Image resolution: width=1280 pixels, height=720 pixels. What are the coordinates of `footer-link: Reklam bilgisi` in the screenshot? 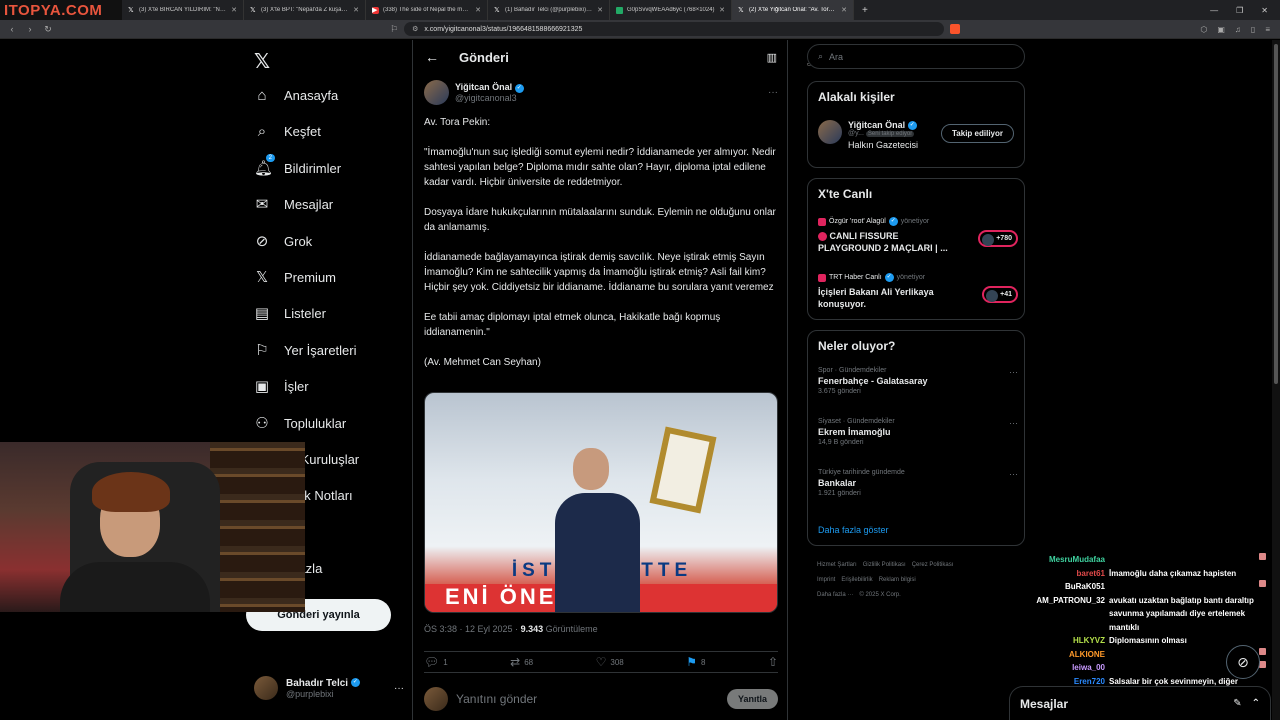 It's located at (897, 580).